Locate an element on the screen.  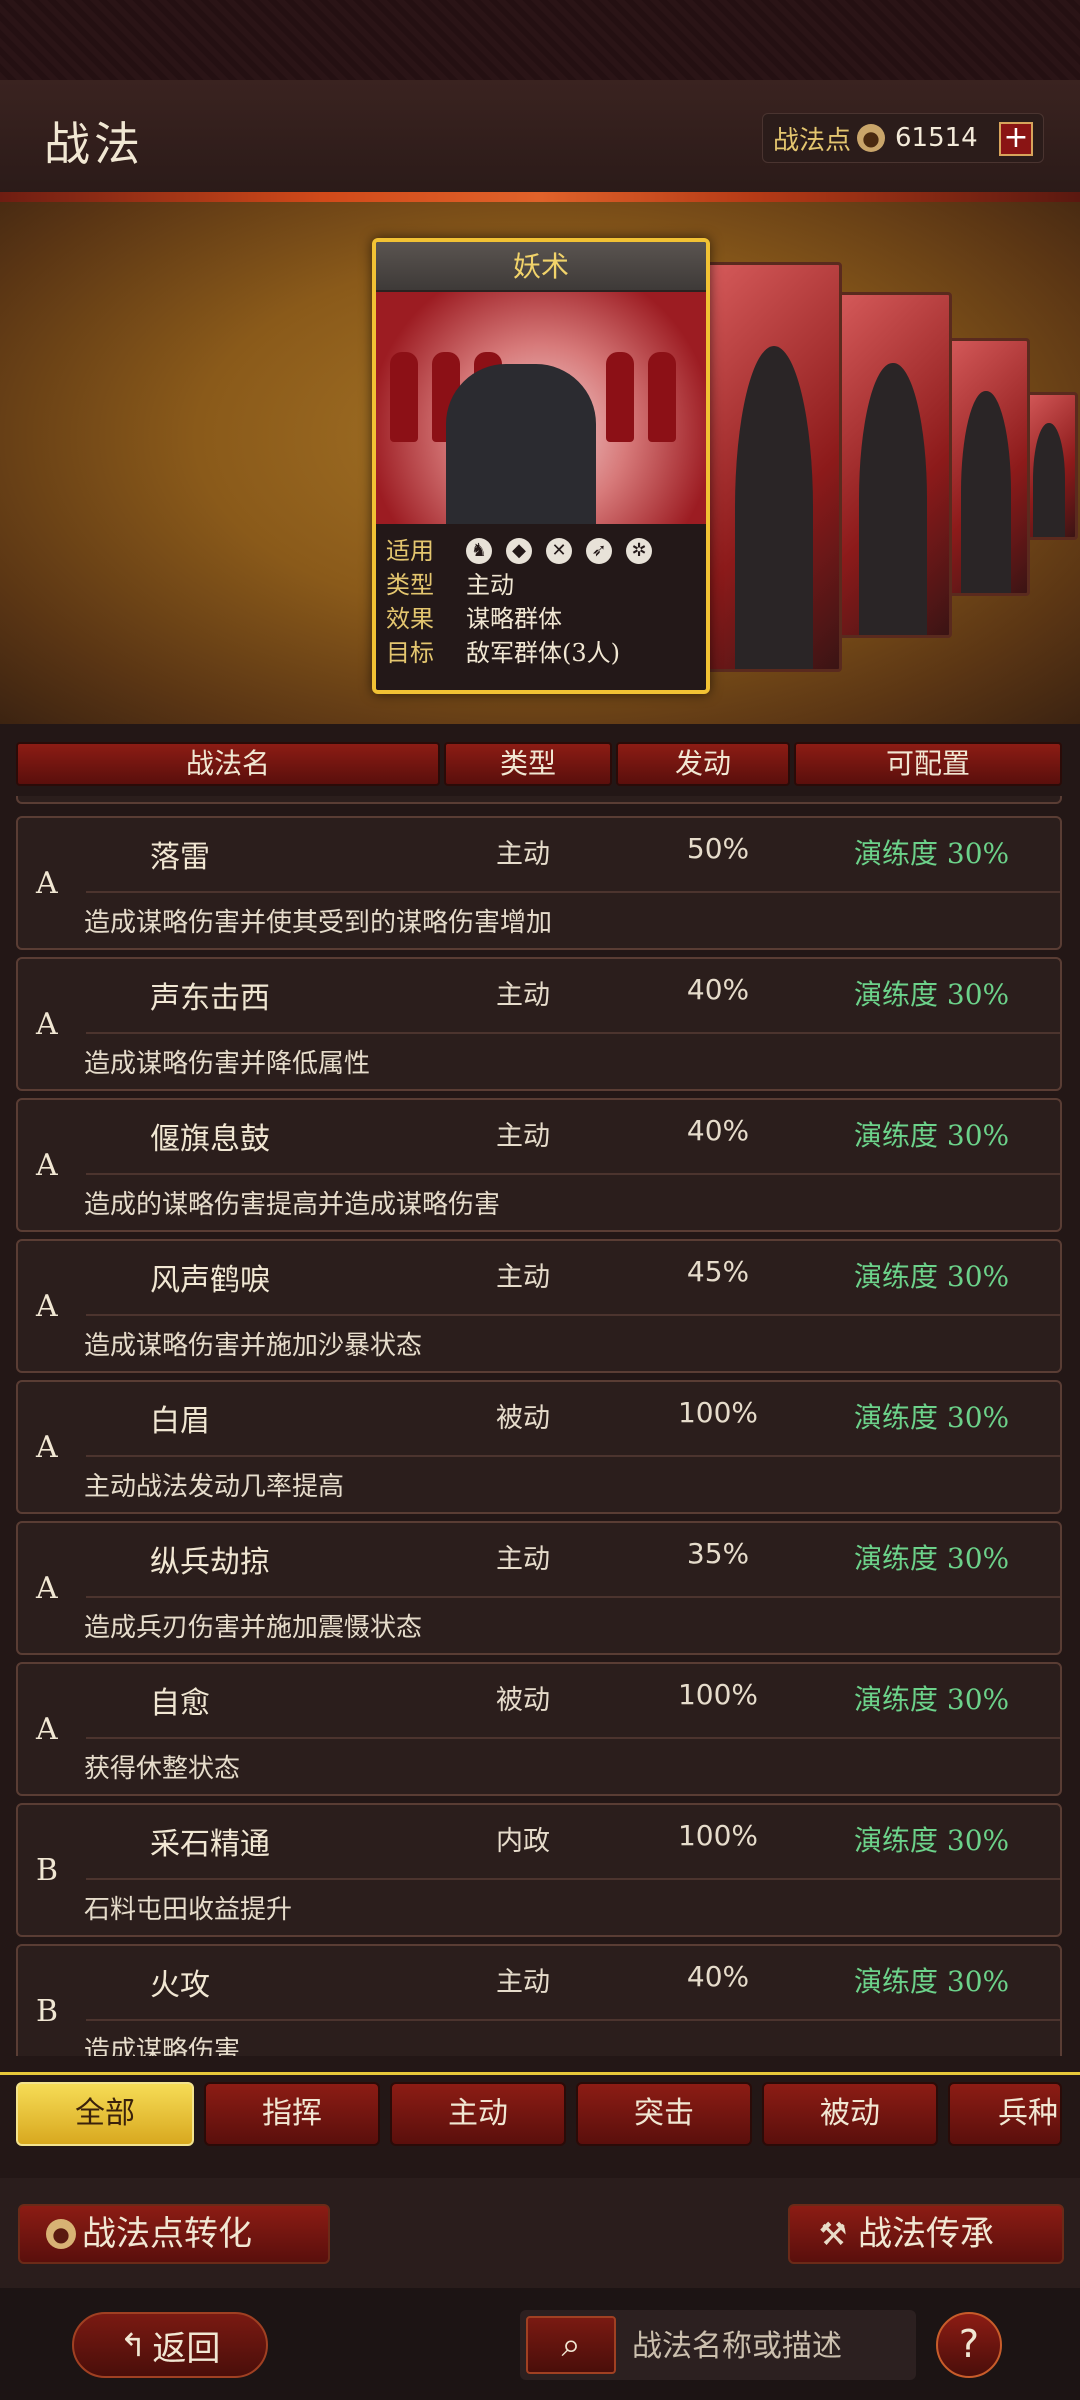
effect-label: 效果 is located at coordinates (410, 619).